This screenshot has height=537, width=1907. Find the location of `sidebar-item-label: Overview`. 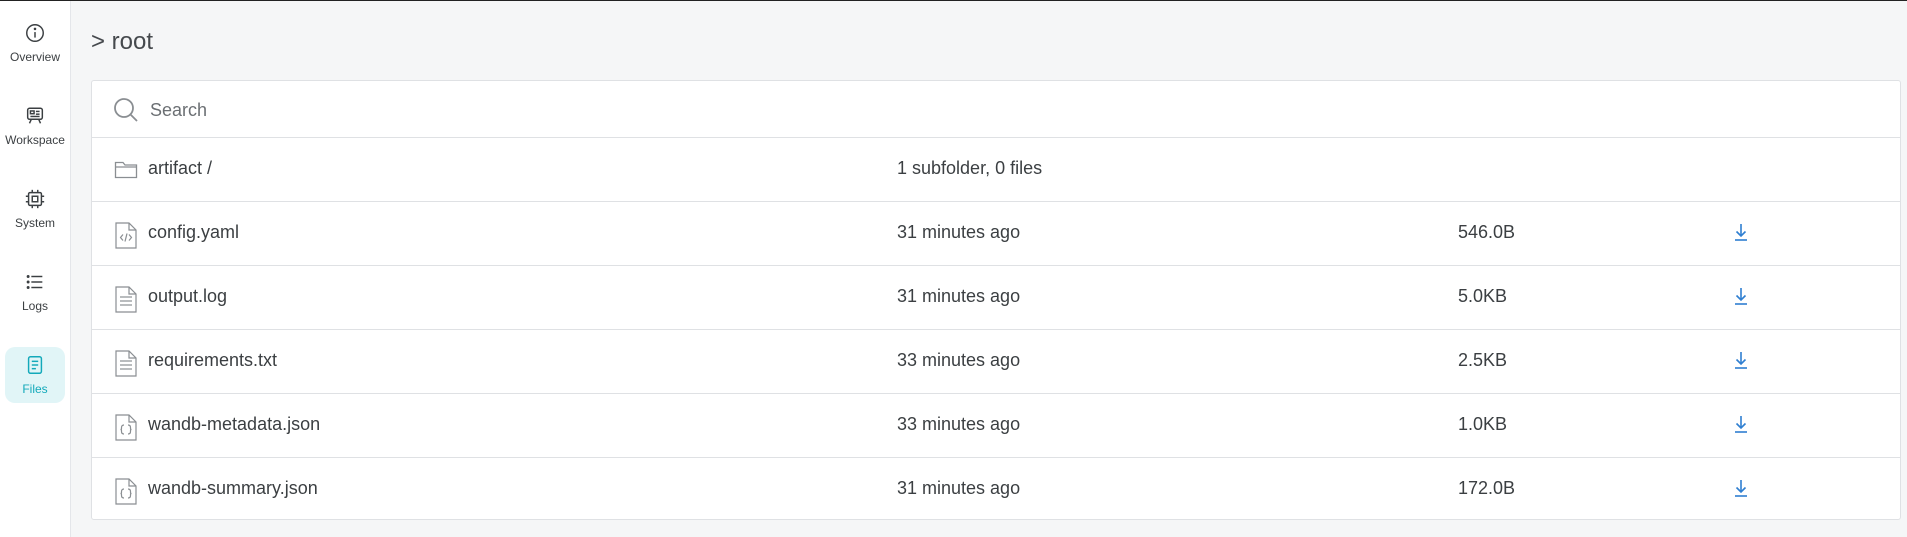

sidebar-item-label: Overview is located at coordinates (34, 57).